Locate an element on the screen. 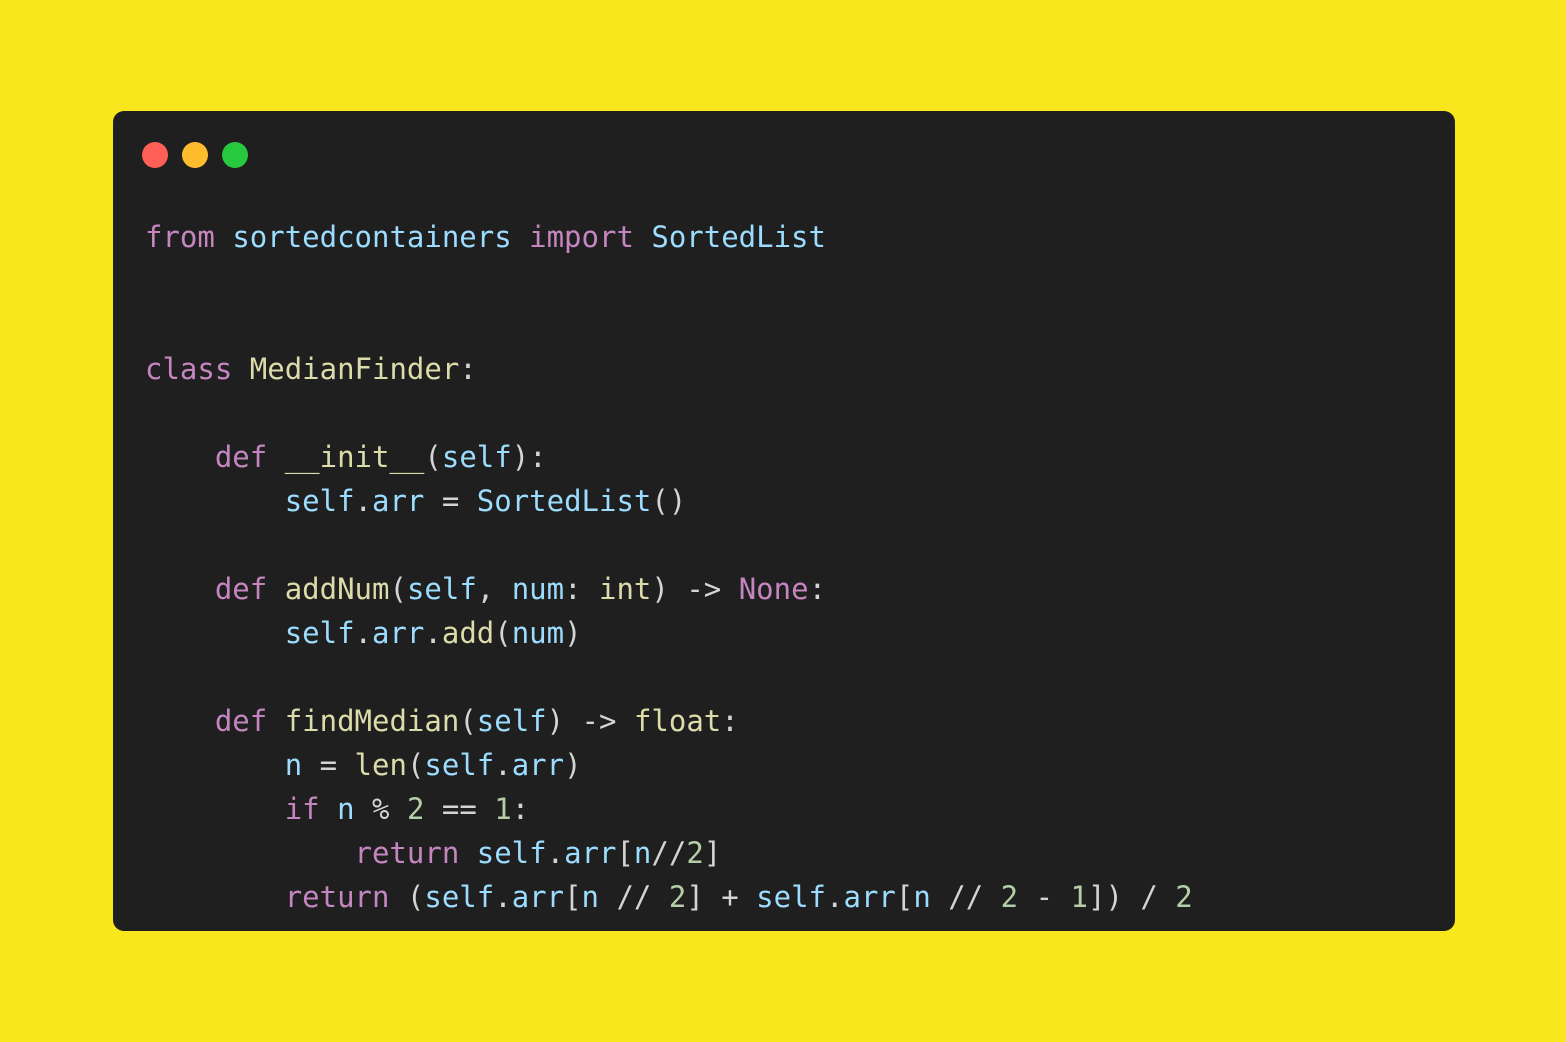 This screenshot has height=1042, width=1566. code-token: ] is located at coordinates (712, 853).